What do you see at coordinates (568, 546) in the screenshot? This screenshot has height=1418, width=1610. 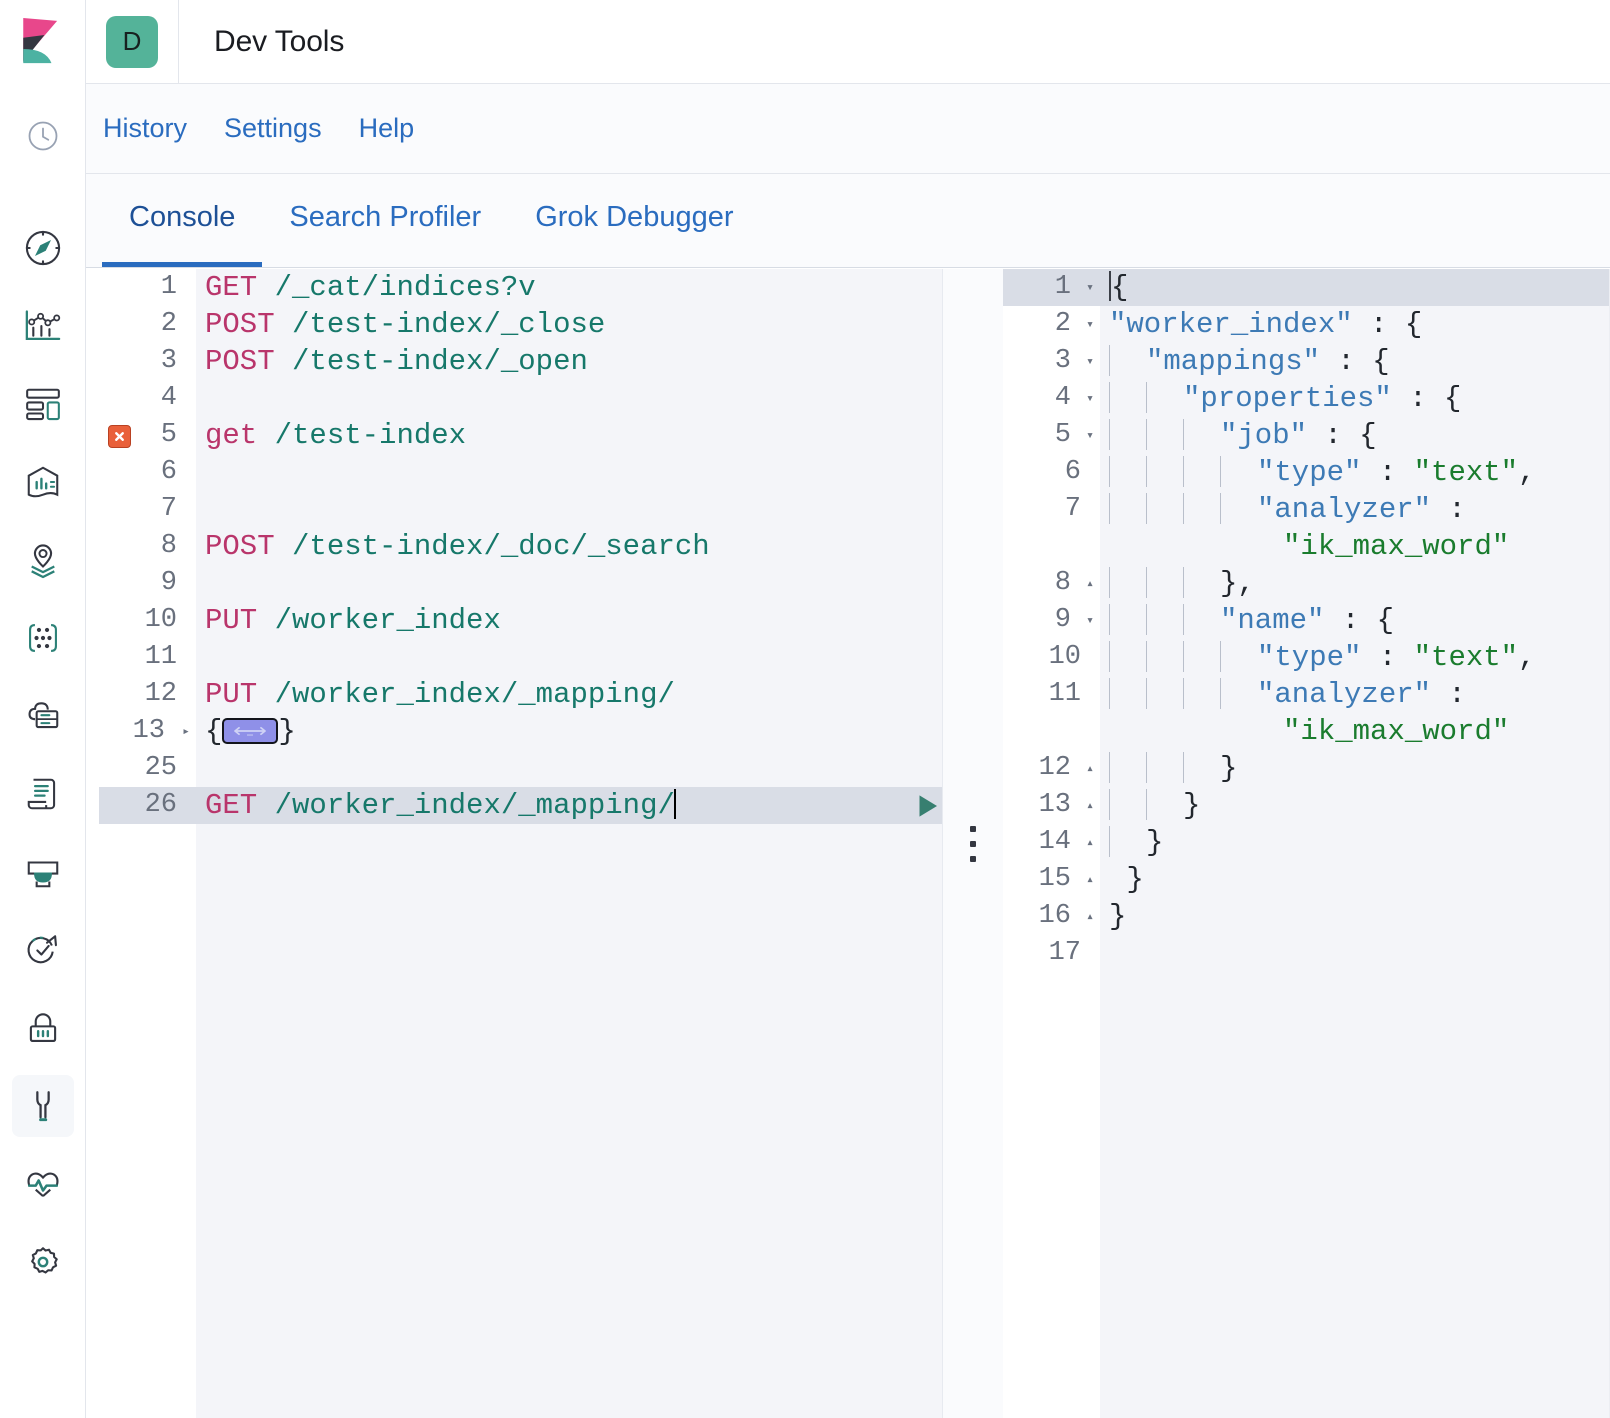 I see `request-line: POST /test-index/_doc/_search` at bounding box center [568, 546].